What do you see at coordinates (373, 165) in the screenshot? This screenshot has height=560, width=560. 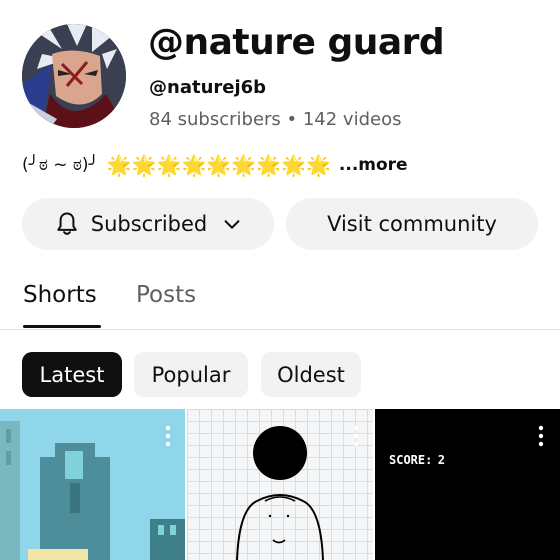 I see `more-link: ...more` at bounding box center [373, 165].